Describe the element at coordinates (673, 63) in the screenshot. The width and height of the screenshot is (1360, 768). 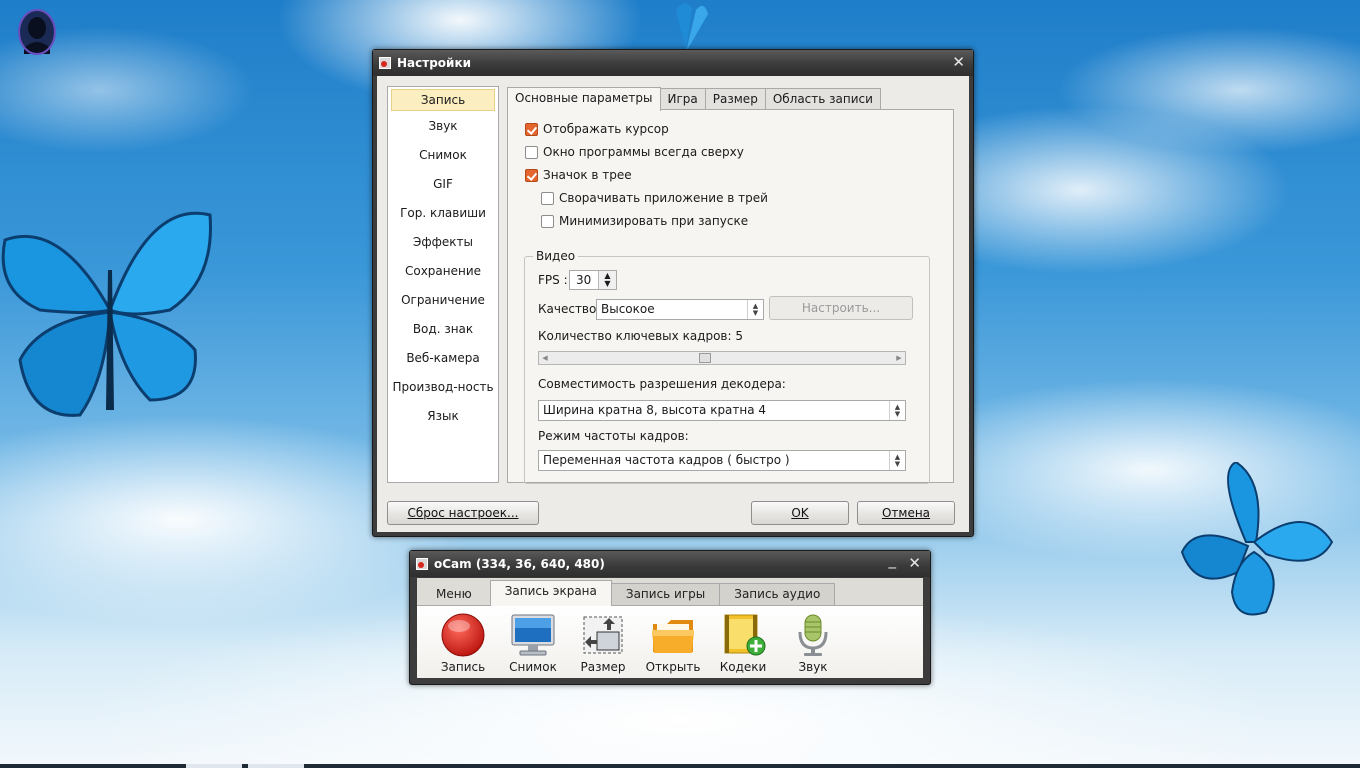
I see `settings-title-bar: Настройки ✕` at that location.